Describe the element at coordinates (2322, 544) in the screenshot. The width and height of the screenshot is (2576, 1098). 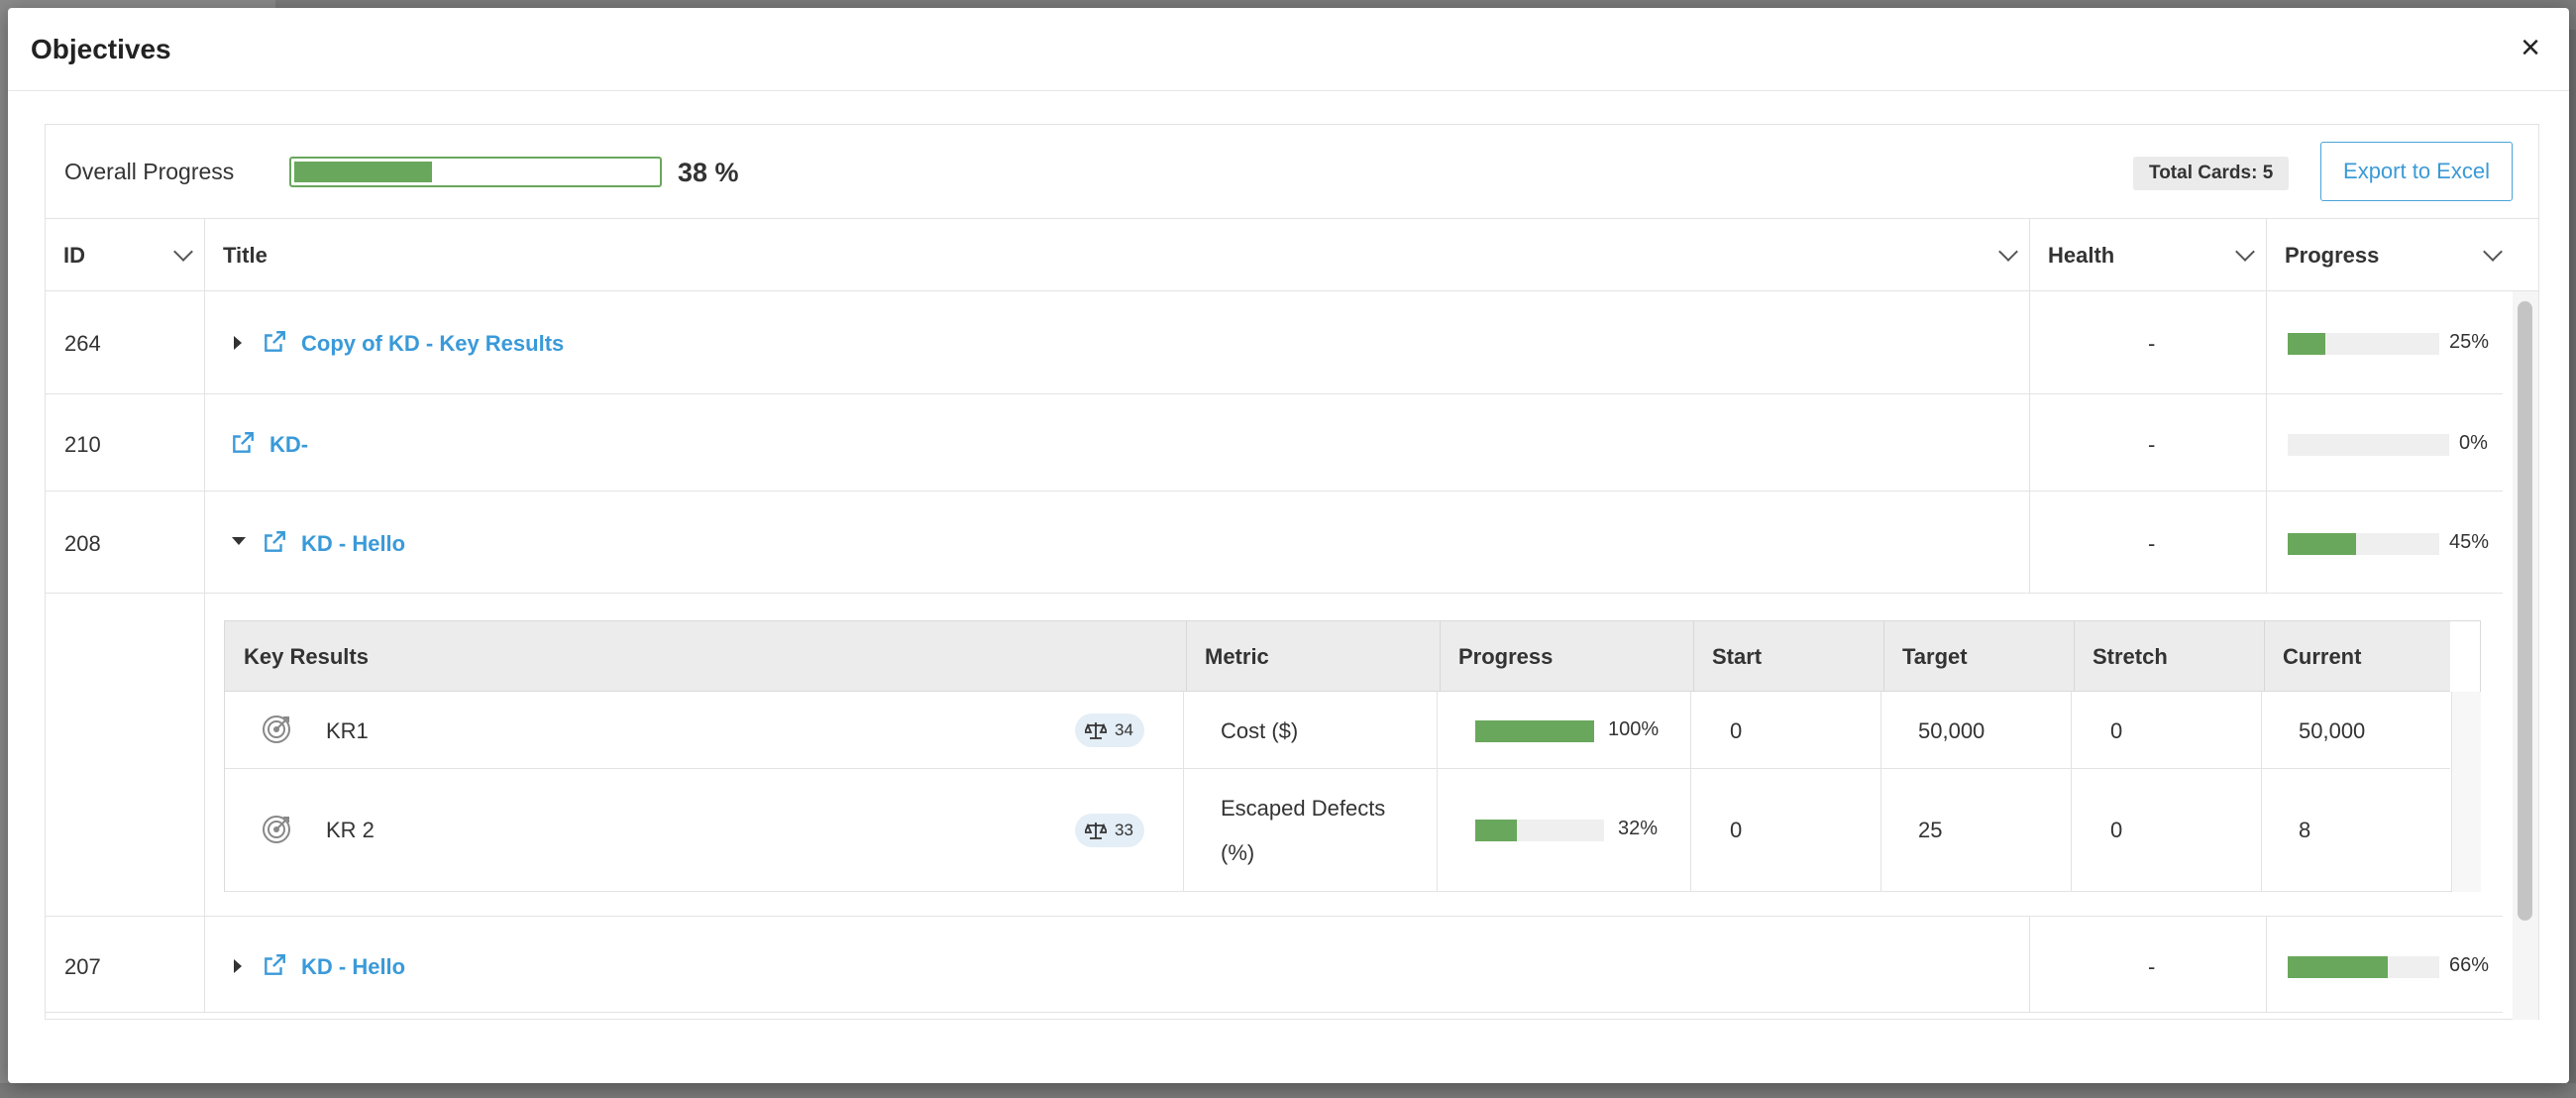
I see `row-progress-fill` at that location.